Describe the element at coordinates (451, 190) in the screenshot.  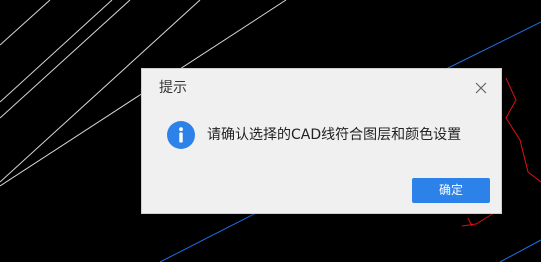
I see `ok-button: 确定` at that location.